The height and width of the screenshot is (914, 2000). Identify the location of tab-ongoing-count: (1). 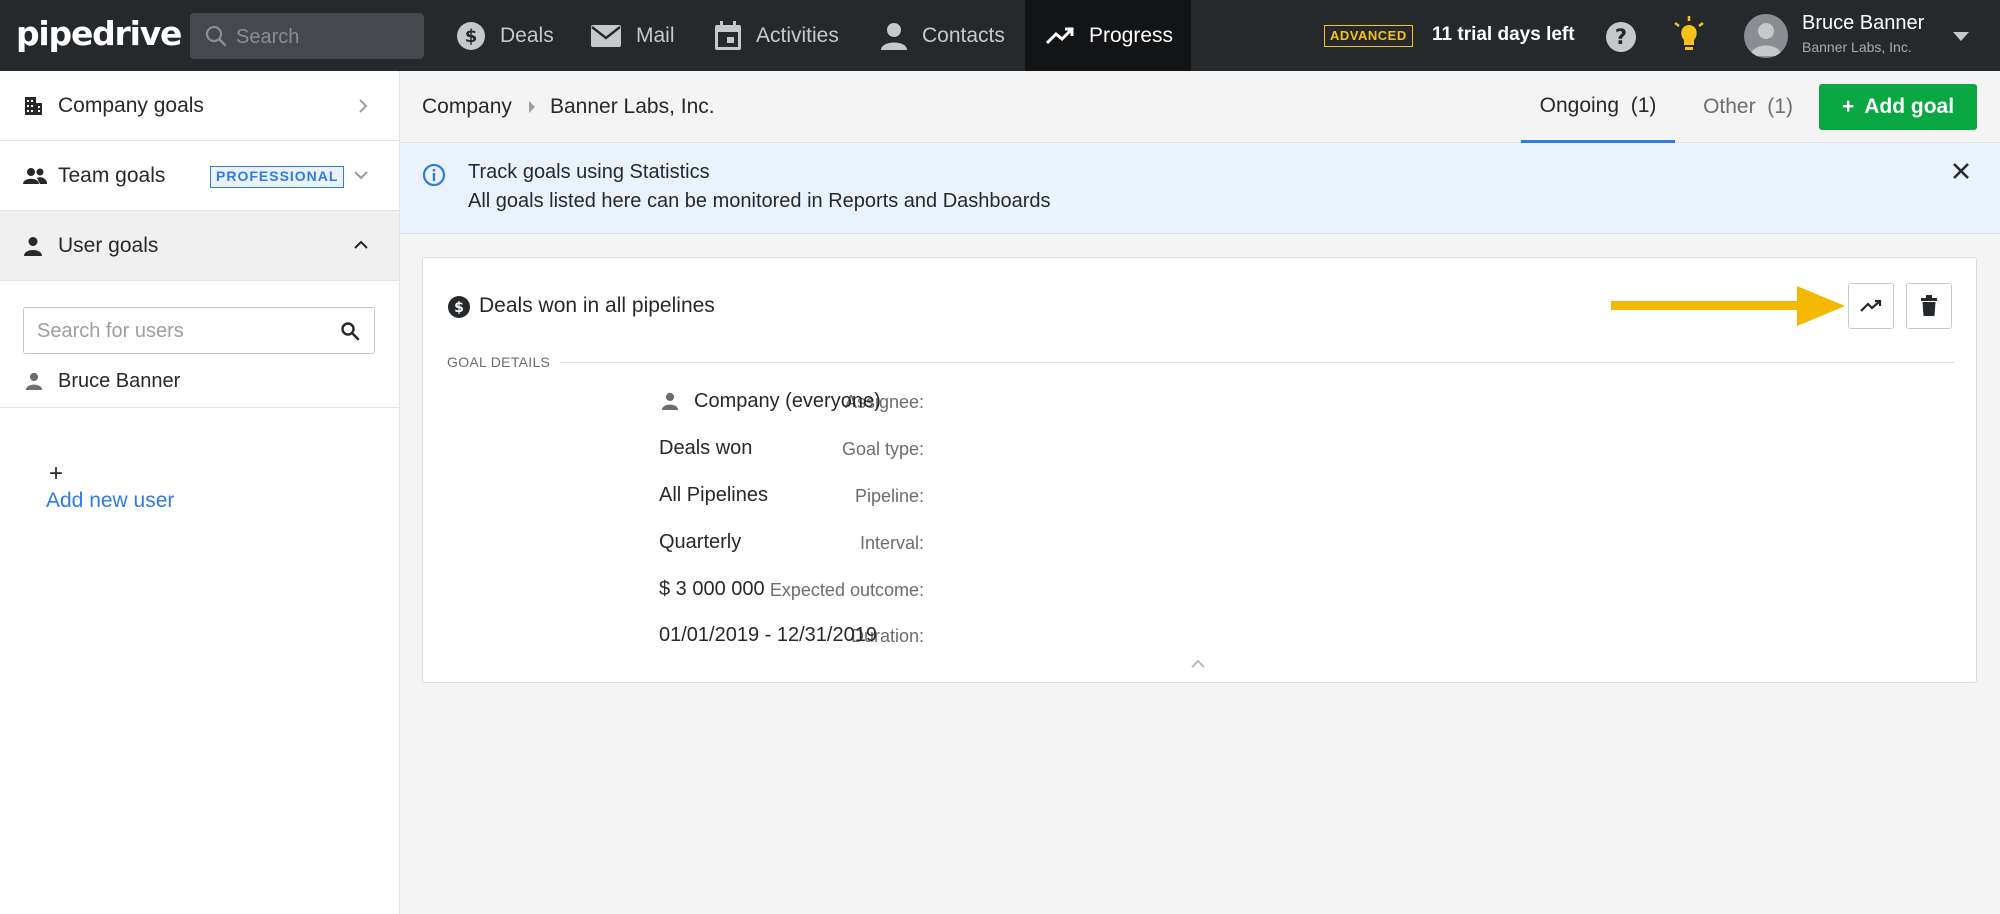
(1643, 105).